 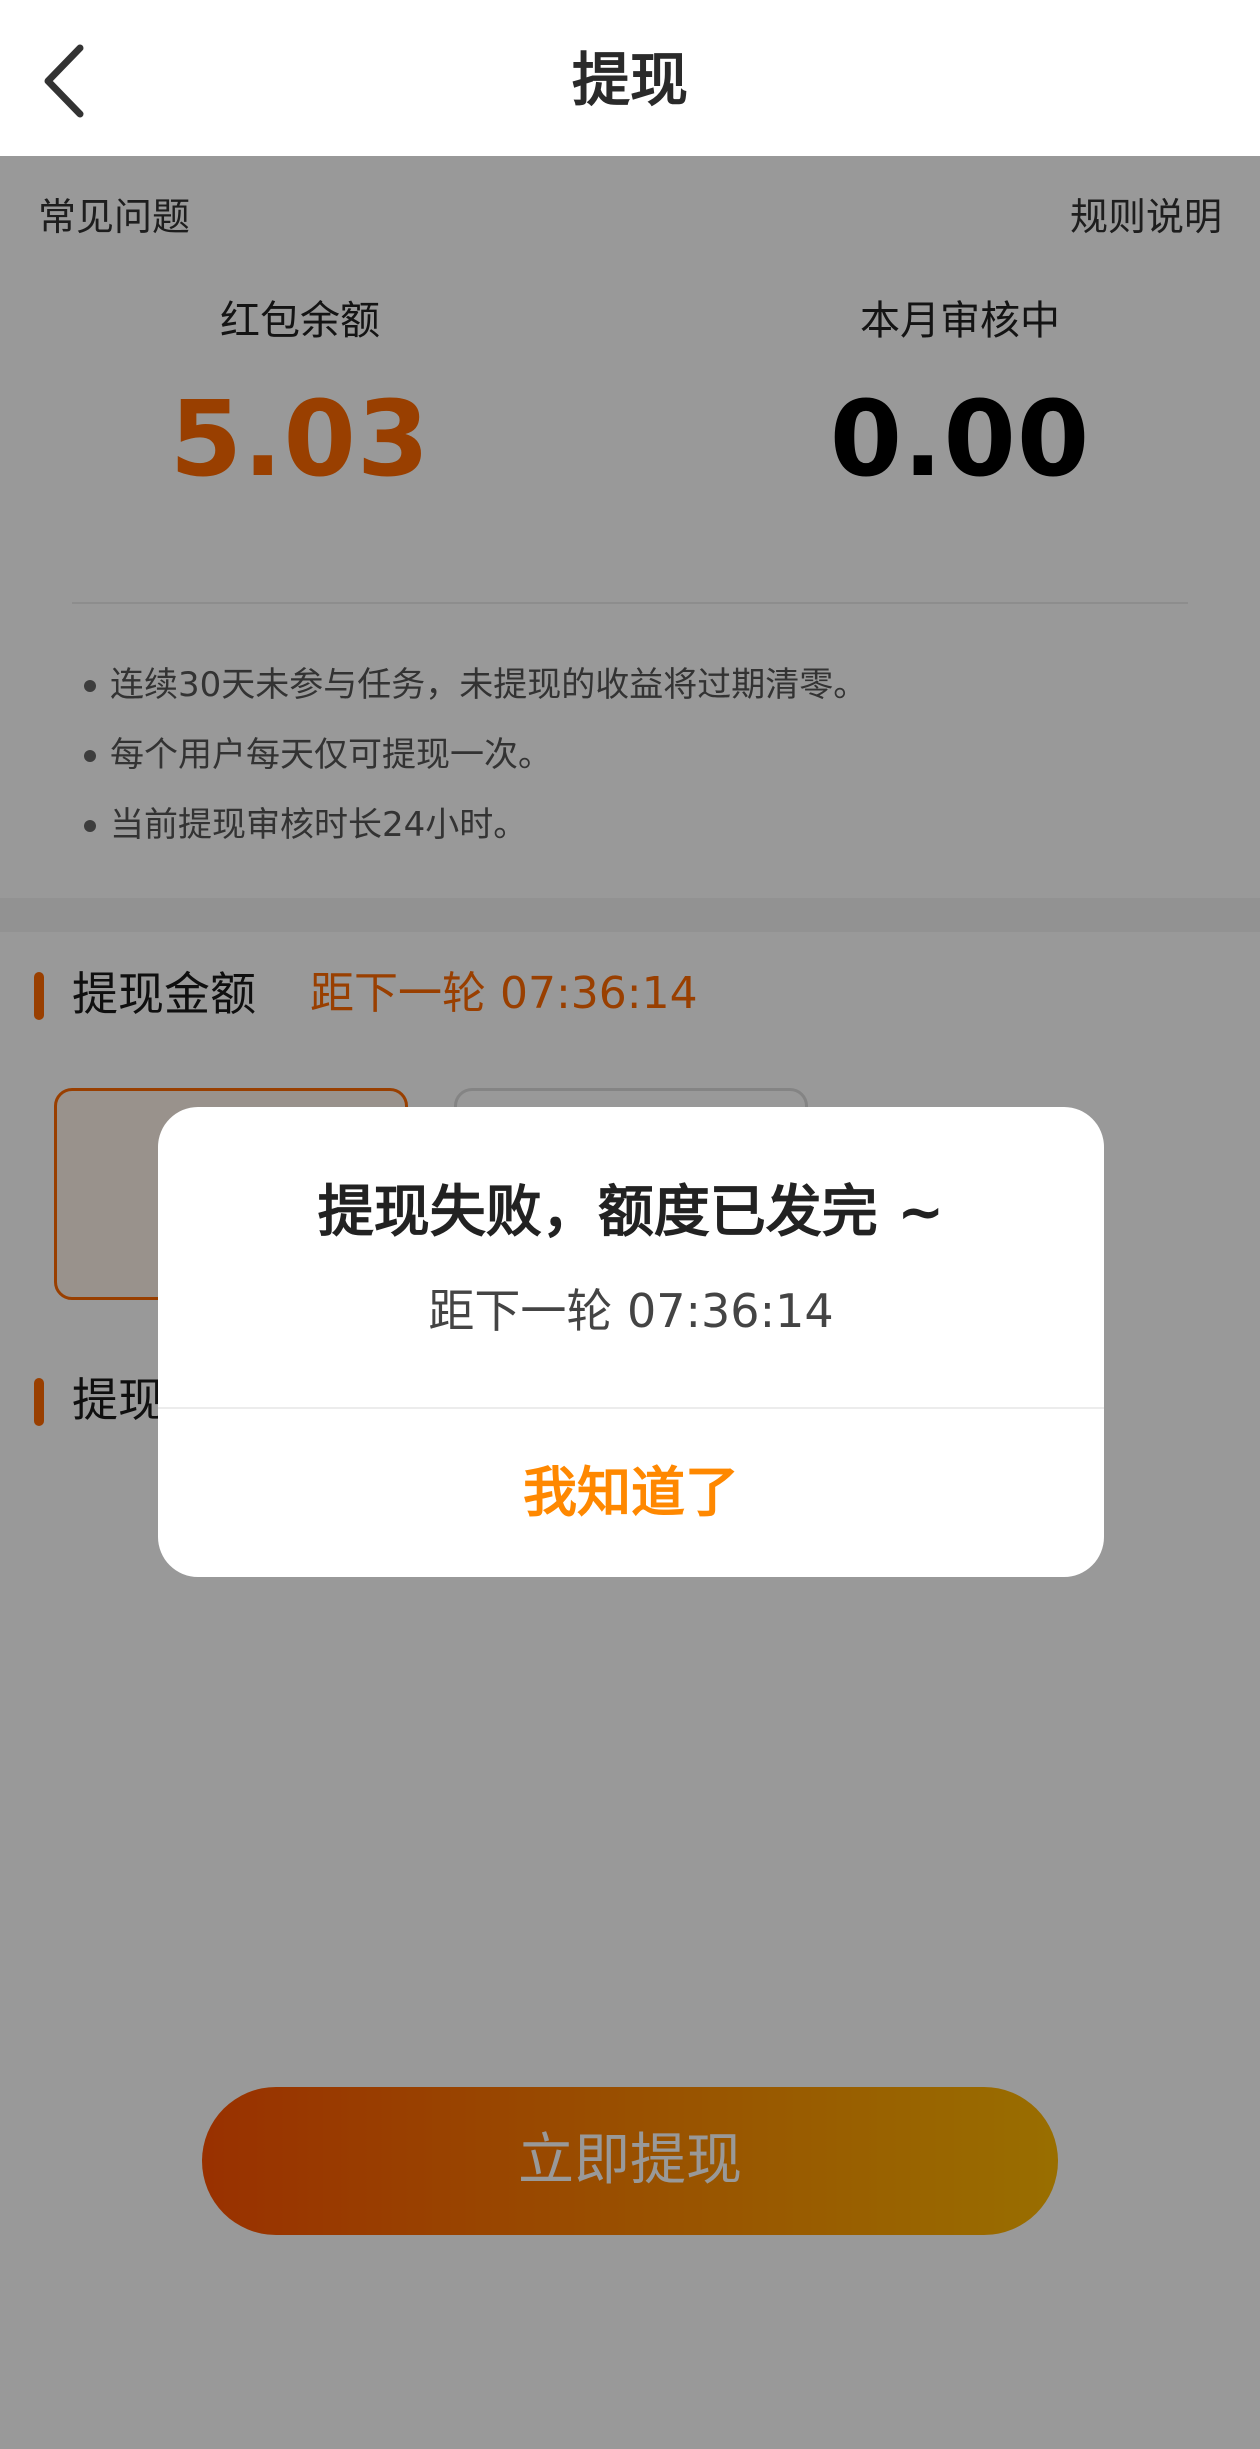 I want to click on dialog-title: 提现失败，额度已发完 ~, so click(x=631, y=1212).